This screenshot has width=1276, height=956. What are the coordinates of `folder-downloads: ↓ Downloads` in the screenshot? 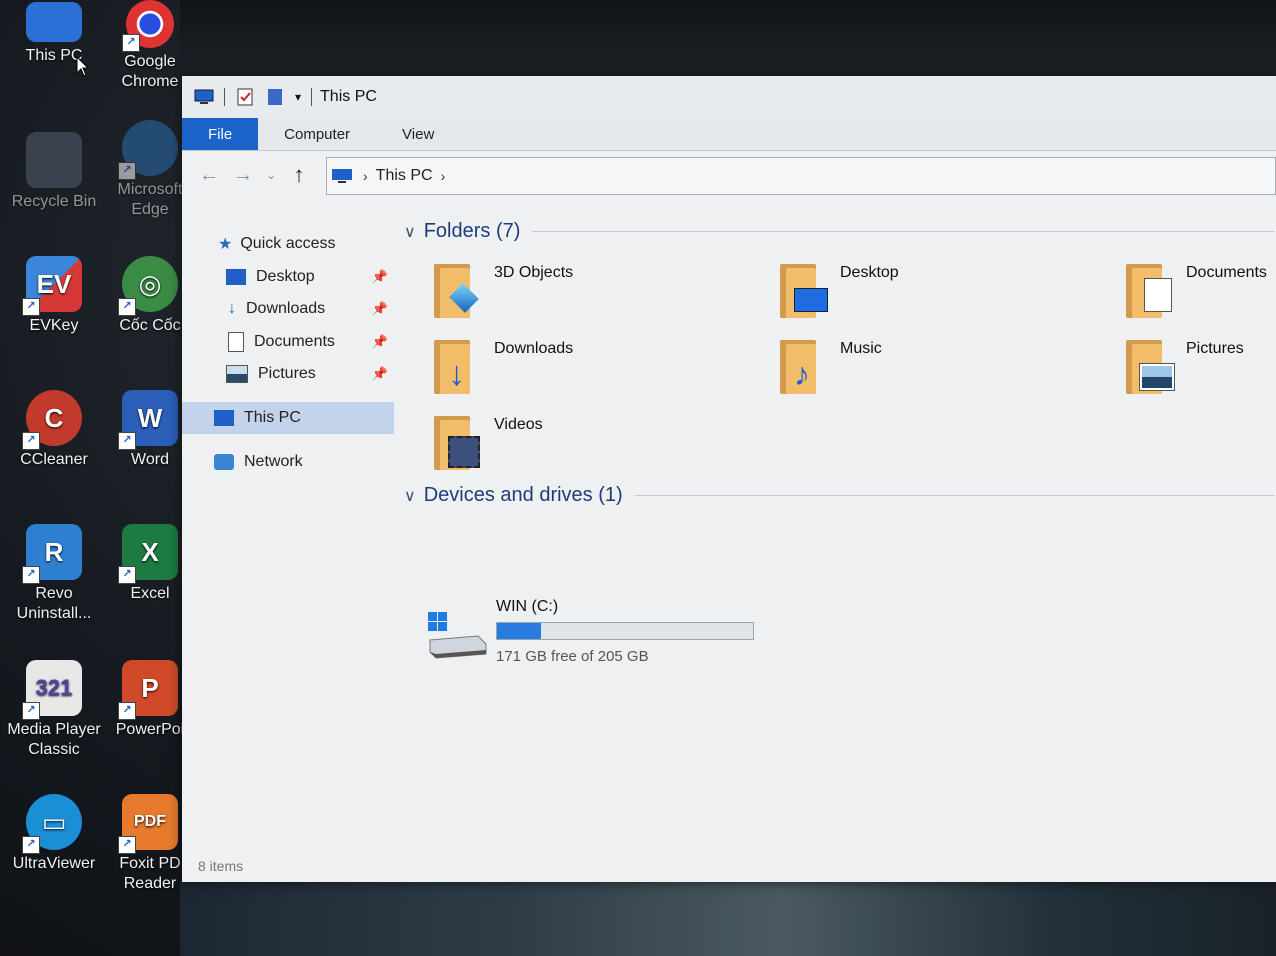 It's located at (602, 373).